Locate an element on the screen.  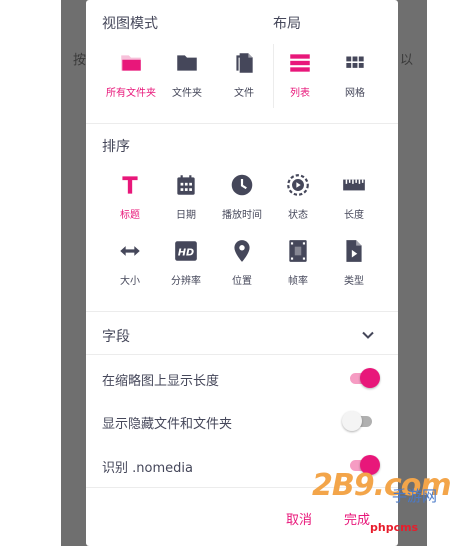
layout-list: 列表 is located at coordinates (300, 74).